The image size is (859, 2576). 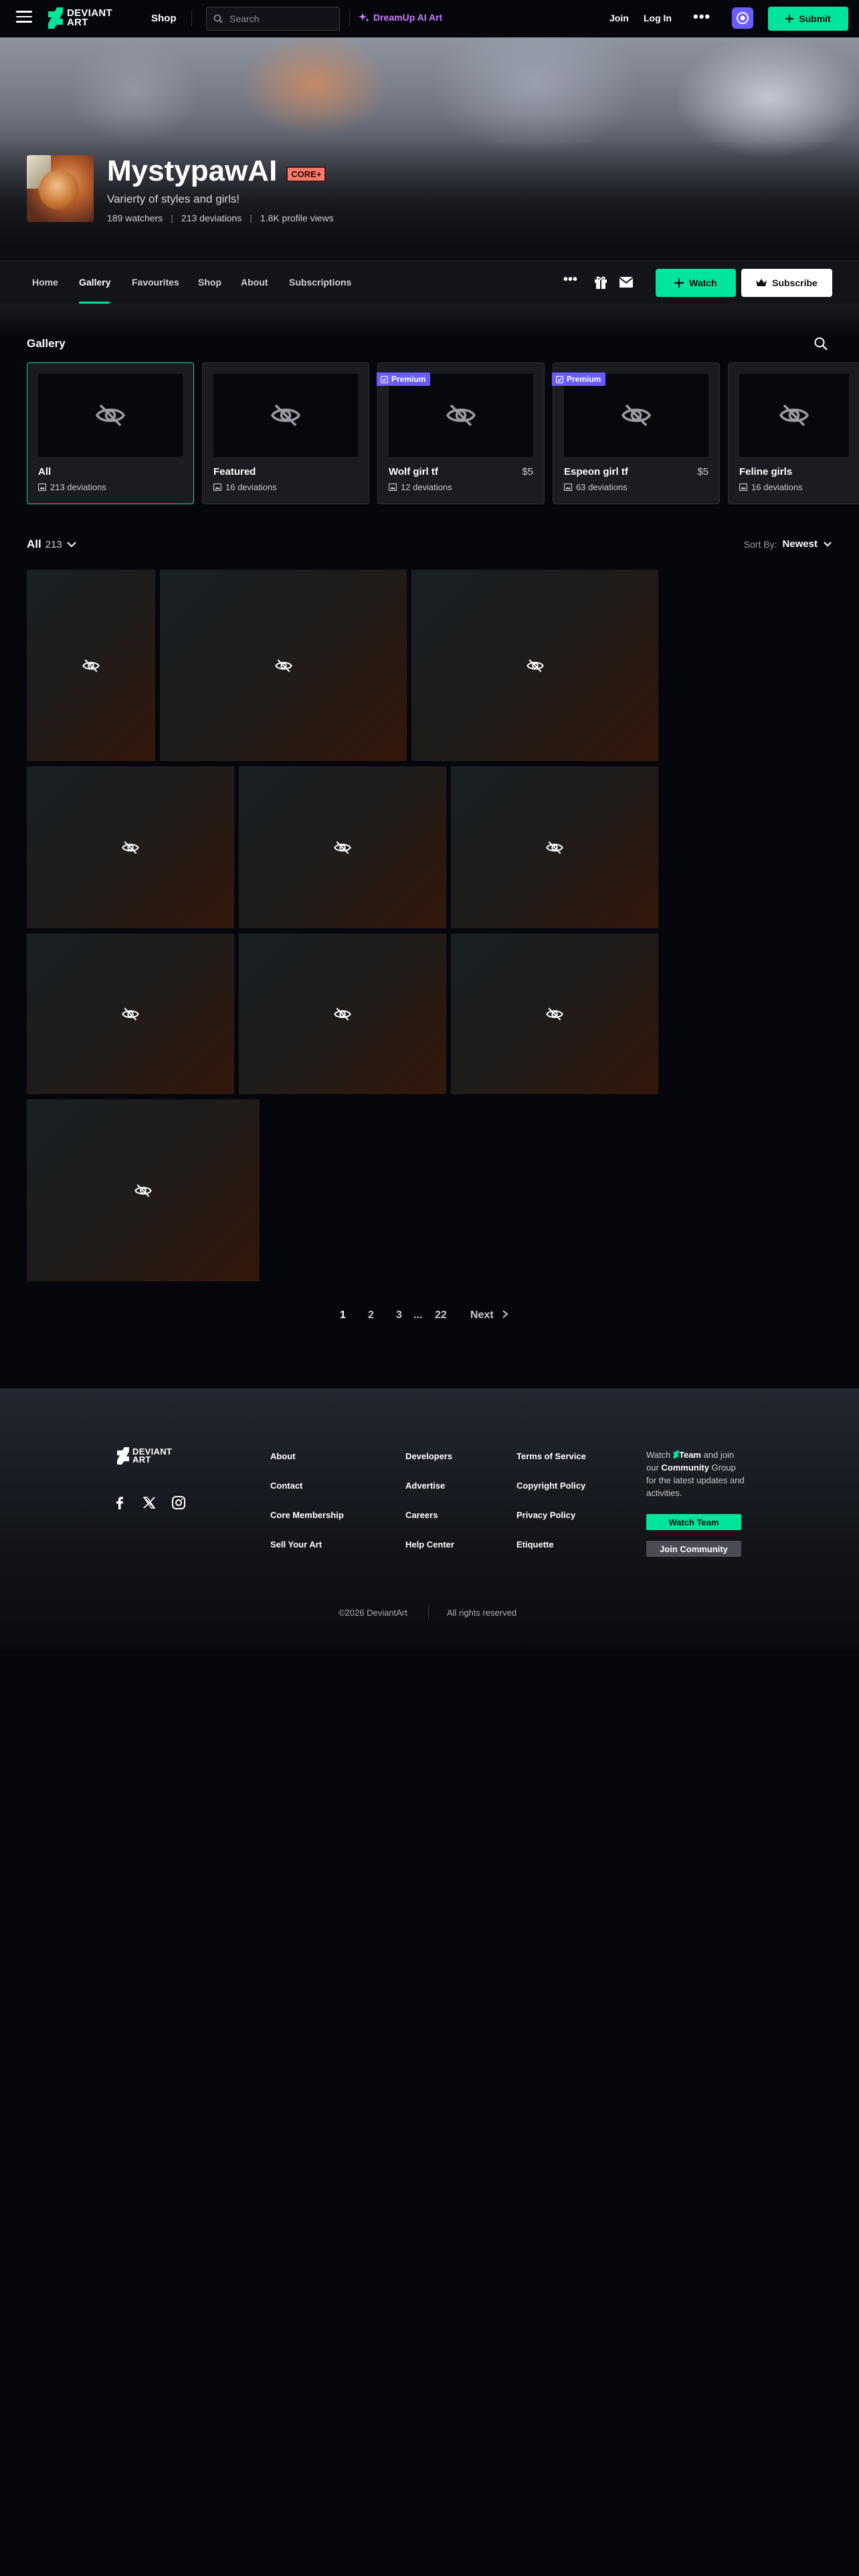 I want to click on footer-link-help-center: Help Center, so click(x=429, y=1544).